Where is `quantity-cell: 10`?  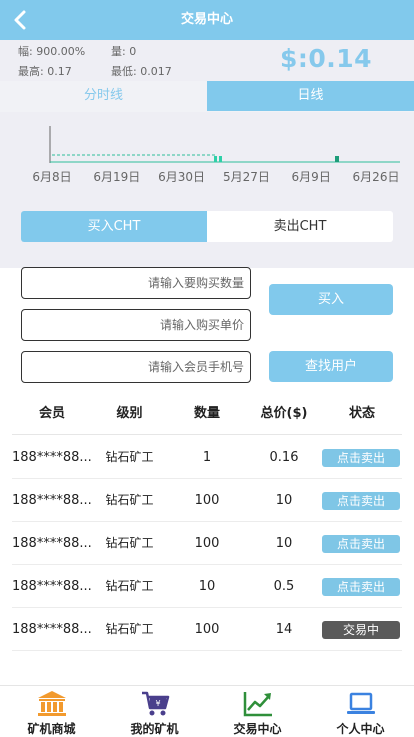
quantity-cell: 10 is located at coordinates (207, 586).